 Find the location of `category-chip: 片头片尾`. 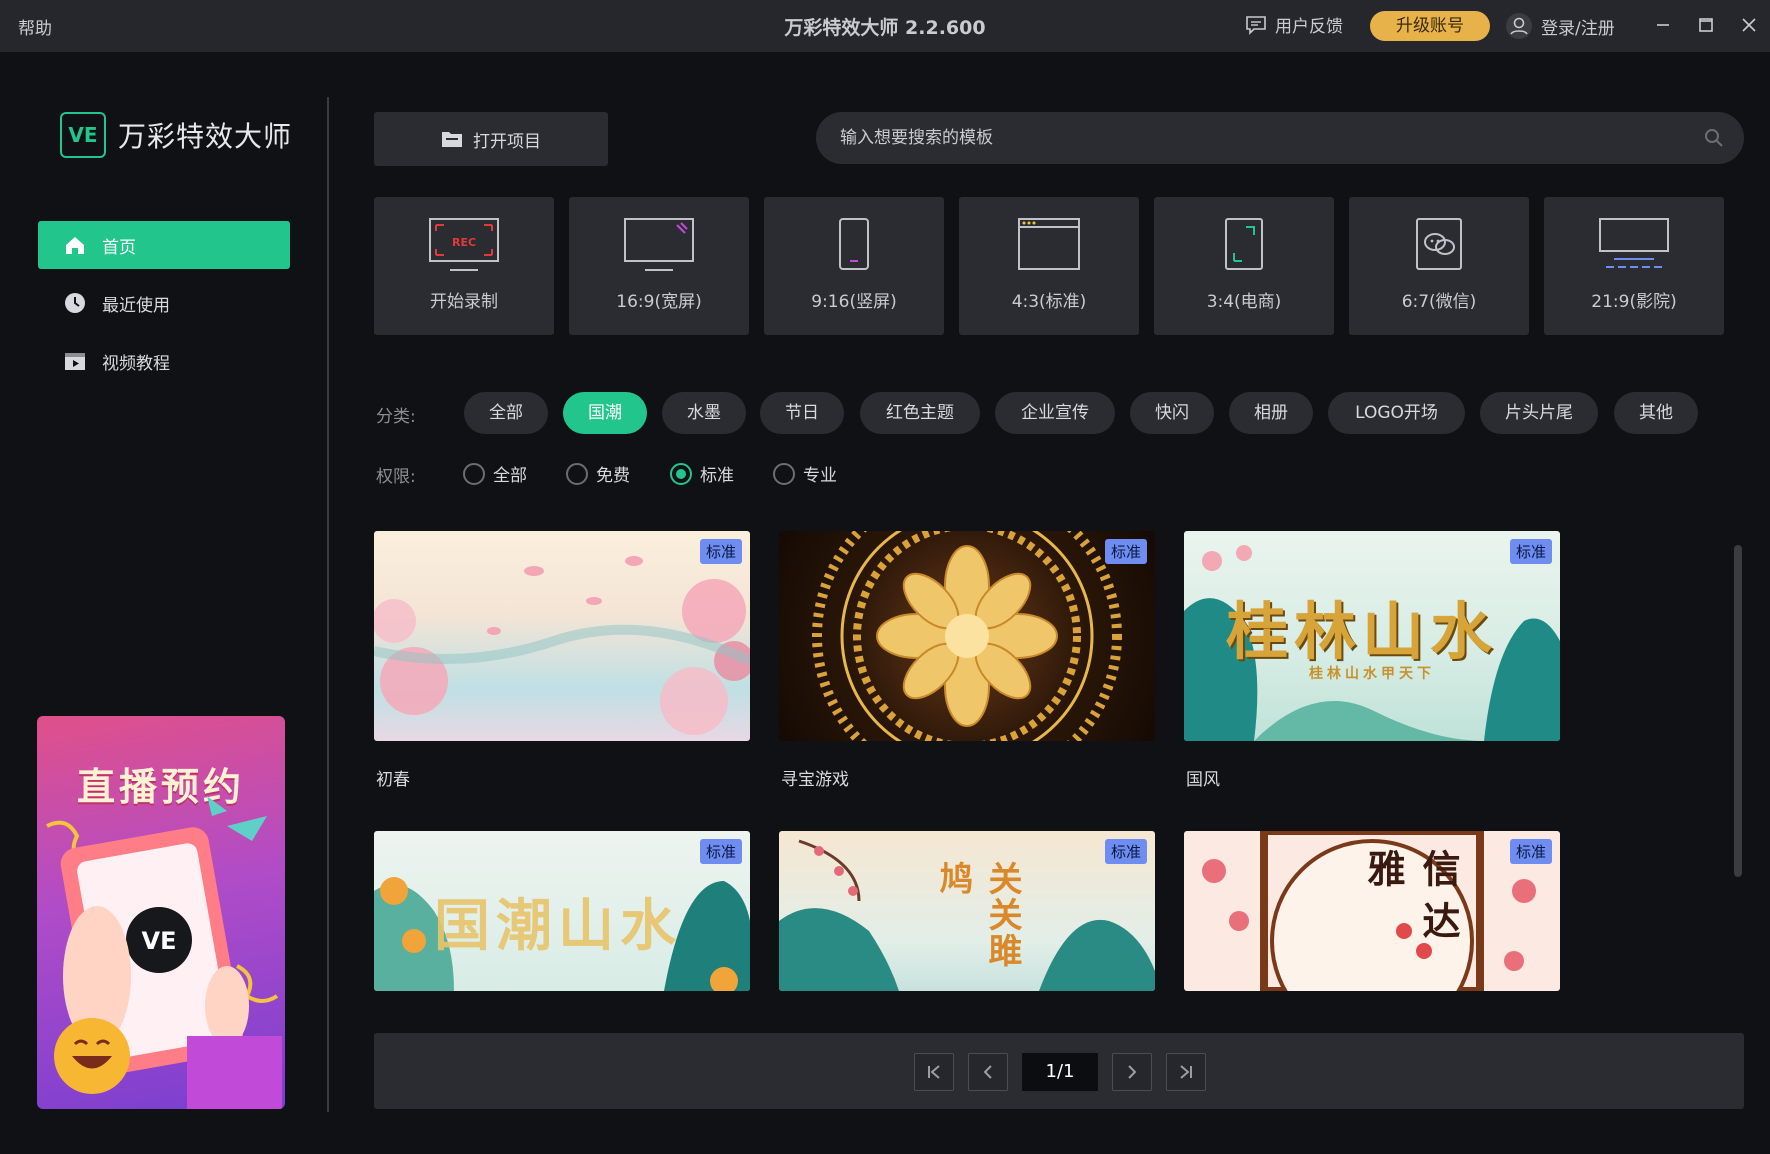

category-chip: 片头片尾 is located at coordinates (1539, 413).